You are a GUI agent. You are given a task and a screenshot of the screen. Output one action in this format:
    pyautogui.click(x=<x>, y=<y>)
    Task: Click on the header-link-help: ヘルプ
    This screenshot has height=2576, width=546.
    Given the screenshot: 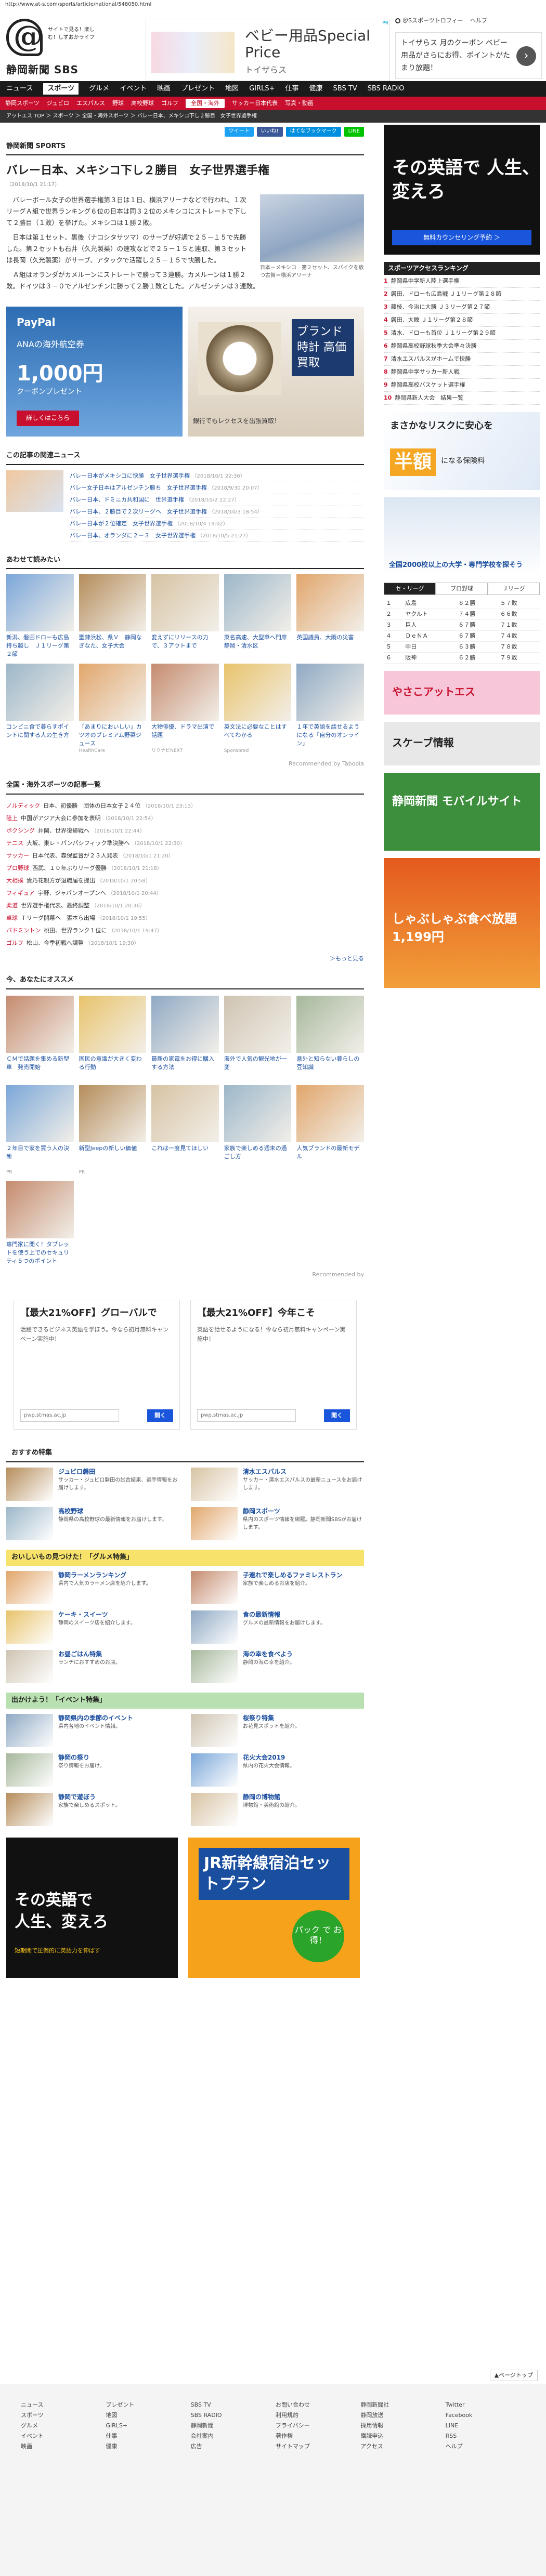 What is the action you would take?
    pyautogui.click(x=479, y=20)
    